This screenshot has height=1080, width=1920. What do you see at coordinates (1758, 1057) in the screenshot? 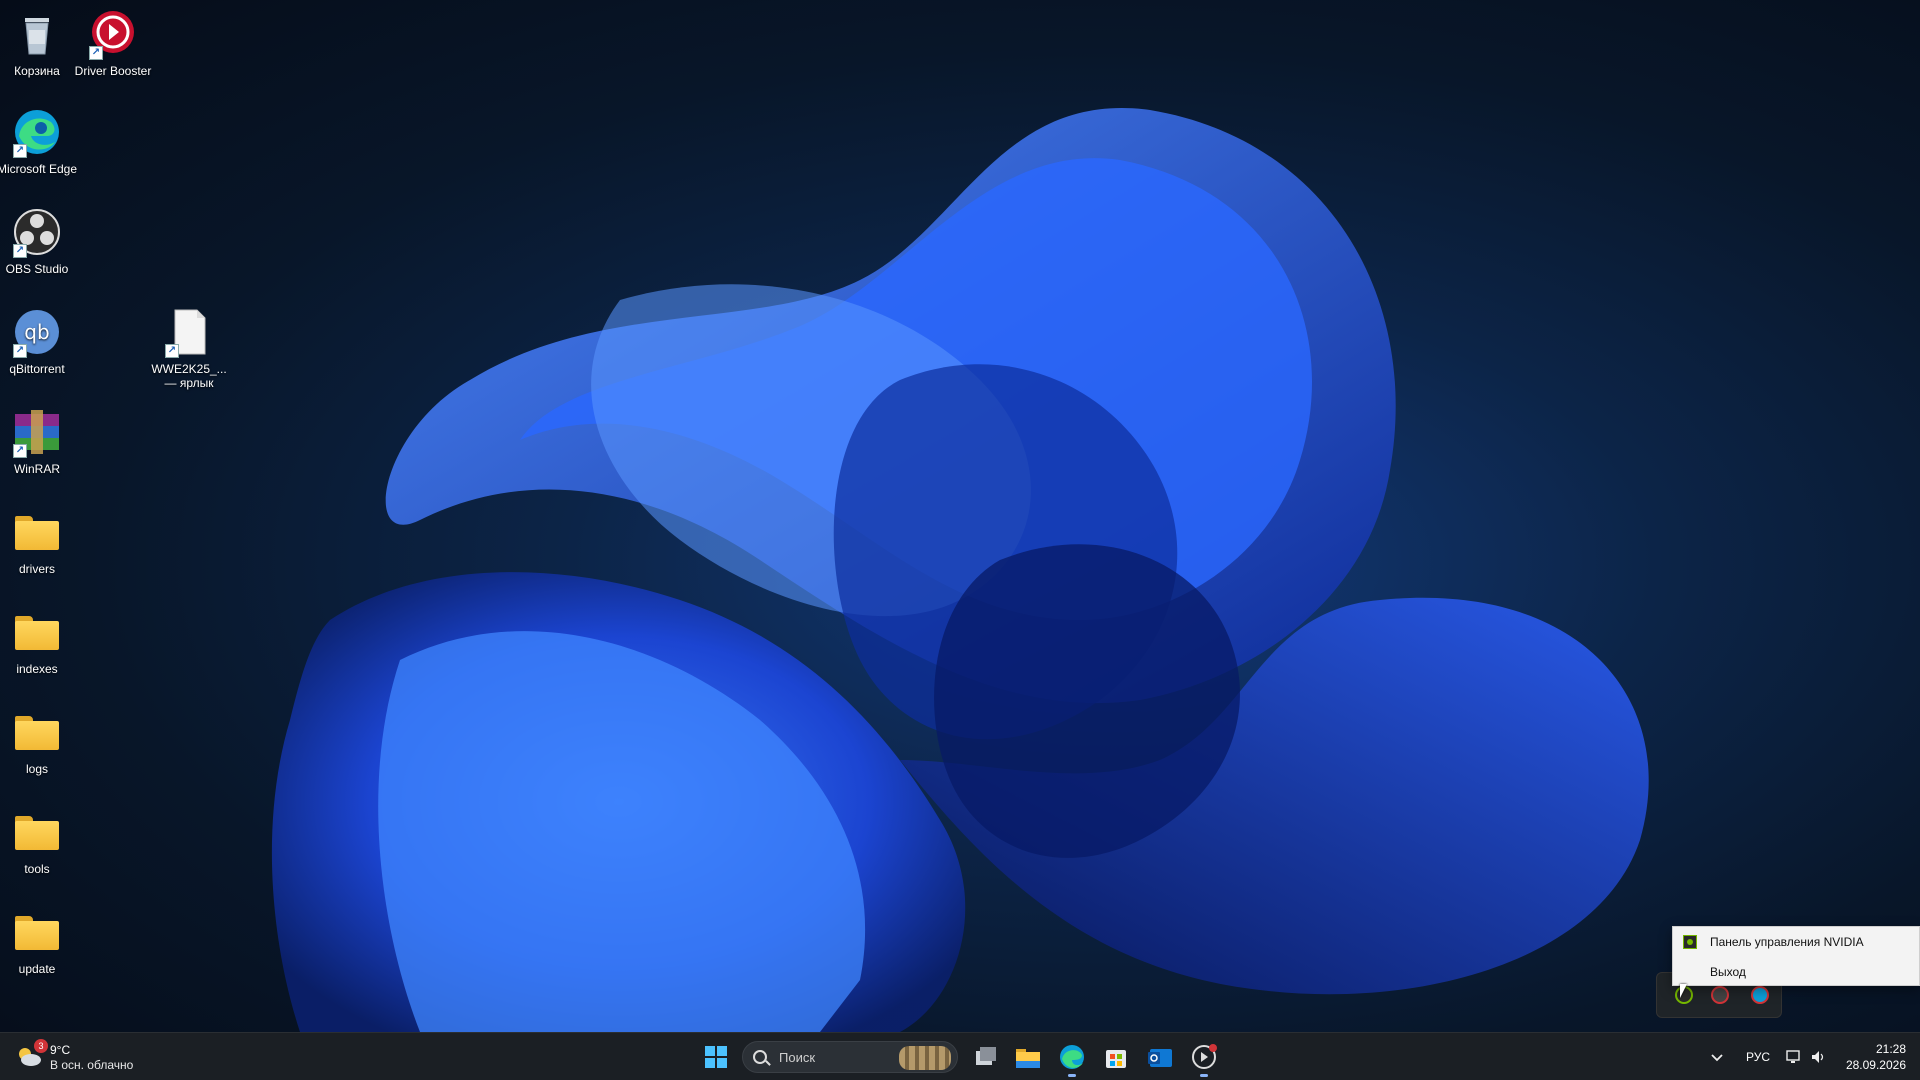
I see `input-language: РУС` at bounding box center [1758, 1057].